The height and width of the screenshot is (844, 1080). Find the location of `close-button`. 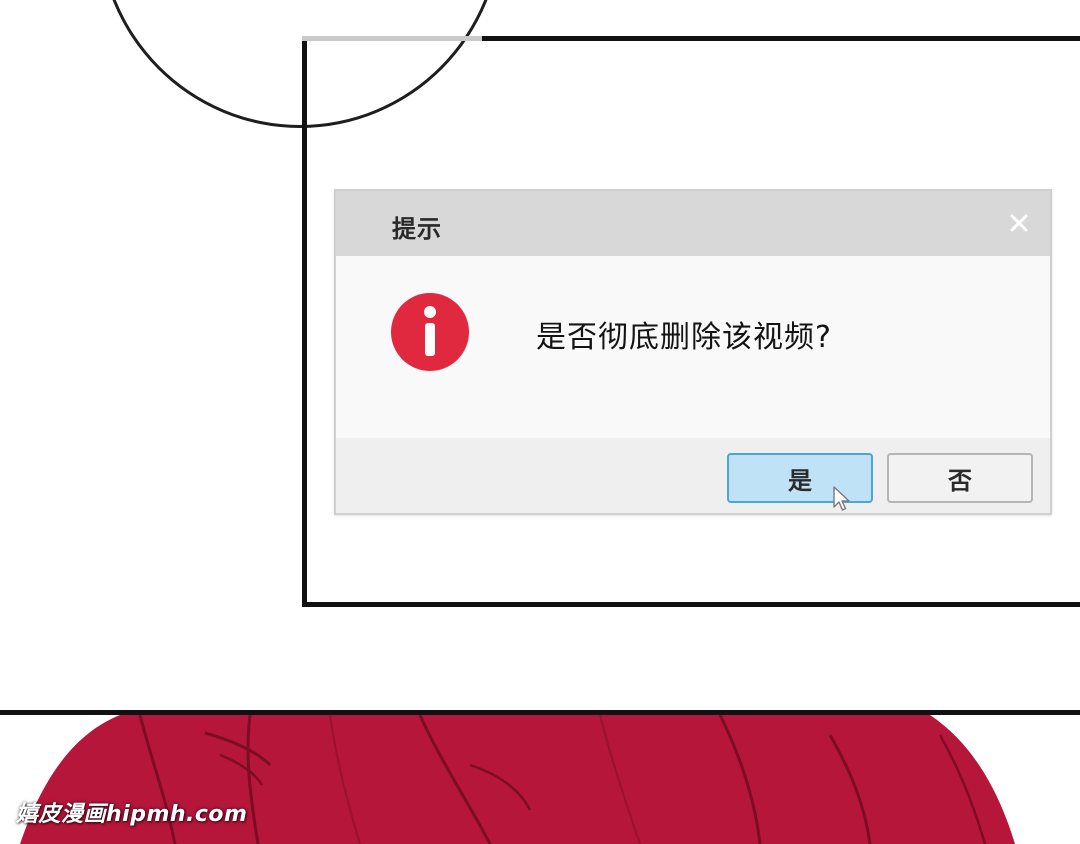

close-button is located at coordinates (1019, 223).